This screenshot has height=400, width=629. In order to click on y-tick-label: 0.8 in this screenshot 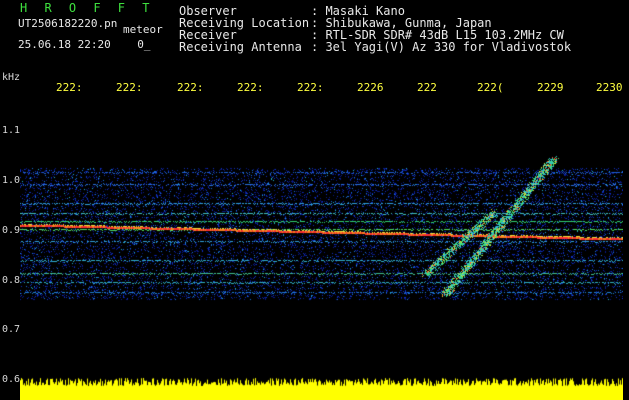, I will do `click(11, 280)`.